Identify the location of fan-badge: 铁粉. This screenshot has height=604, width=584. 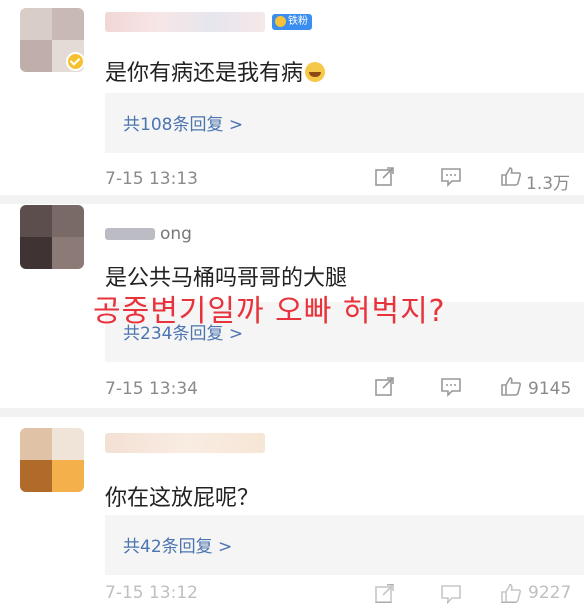
(292, 22).